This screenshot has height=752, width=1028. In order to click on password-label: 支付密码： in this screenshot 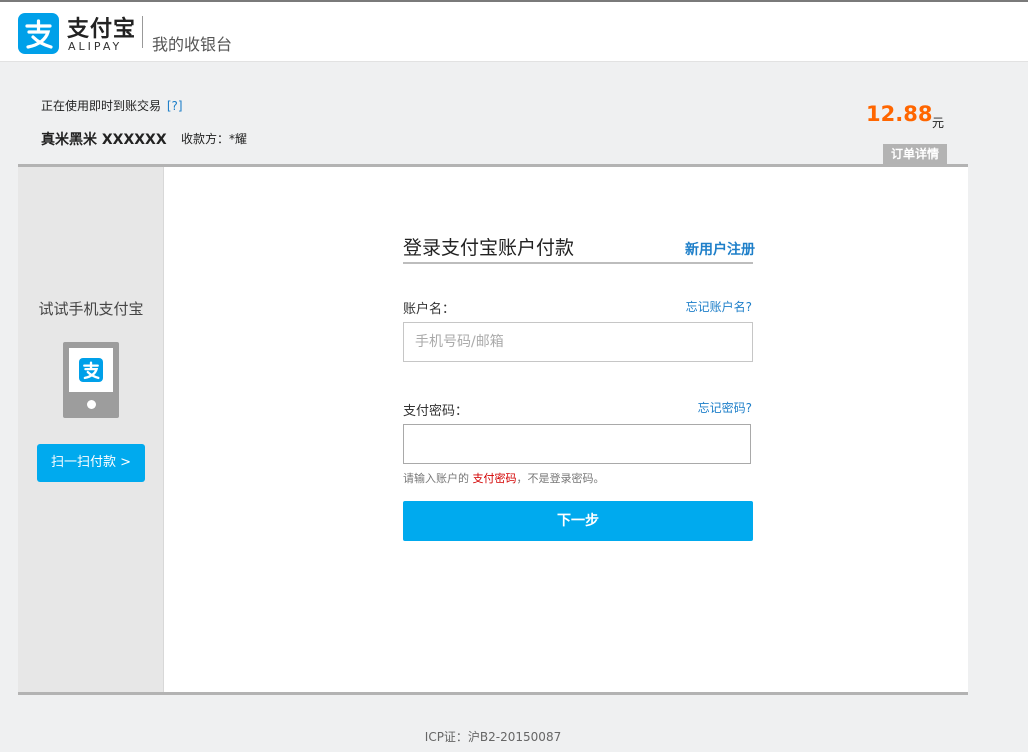, I will do `click(436, 411)`.